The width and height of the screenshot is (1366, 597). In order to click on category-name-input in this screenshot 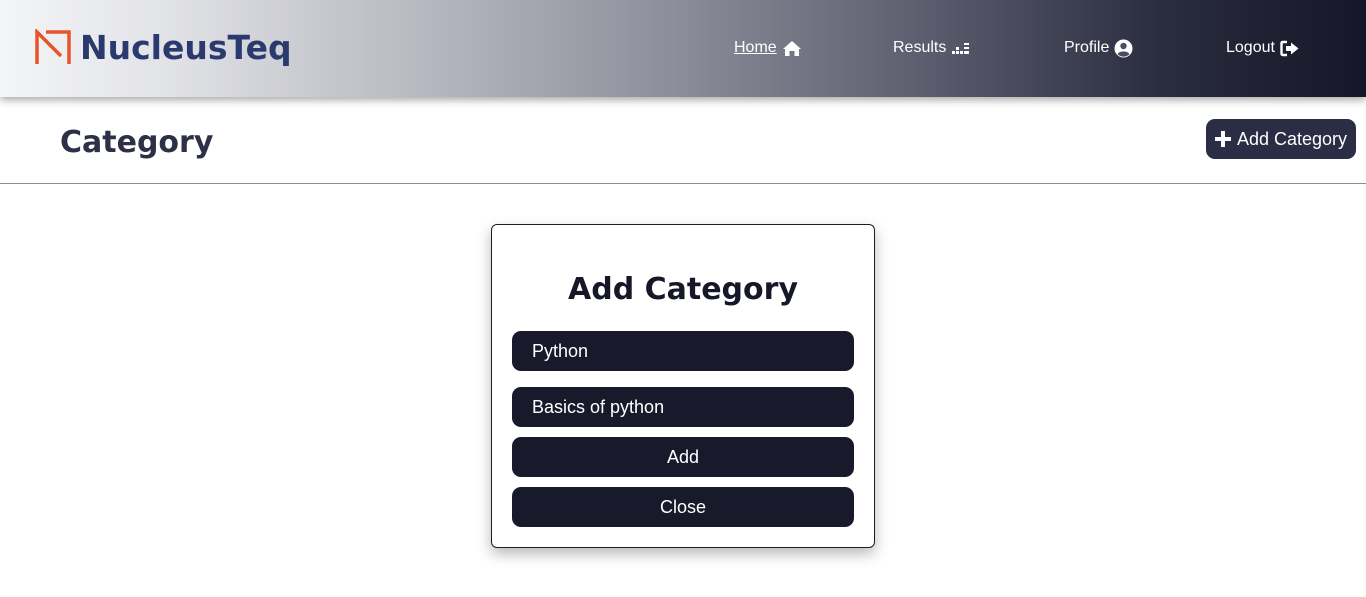, I will do `click(683, 351)`.